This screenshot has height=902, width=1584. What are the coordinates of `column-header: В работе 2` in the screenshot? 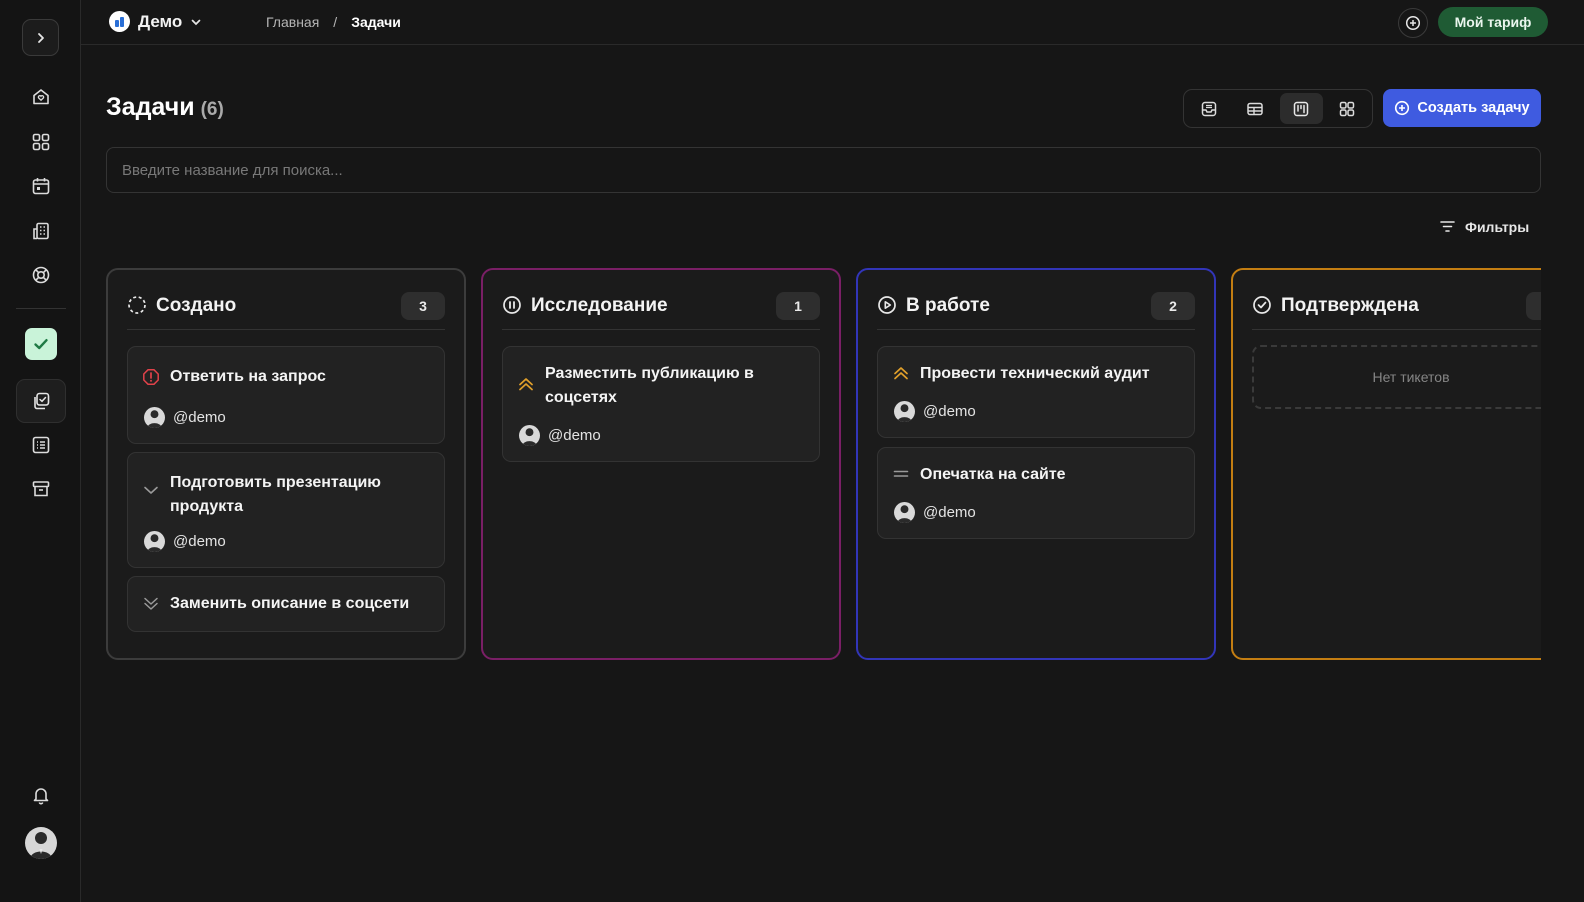 It's located at (1036, 311).